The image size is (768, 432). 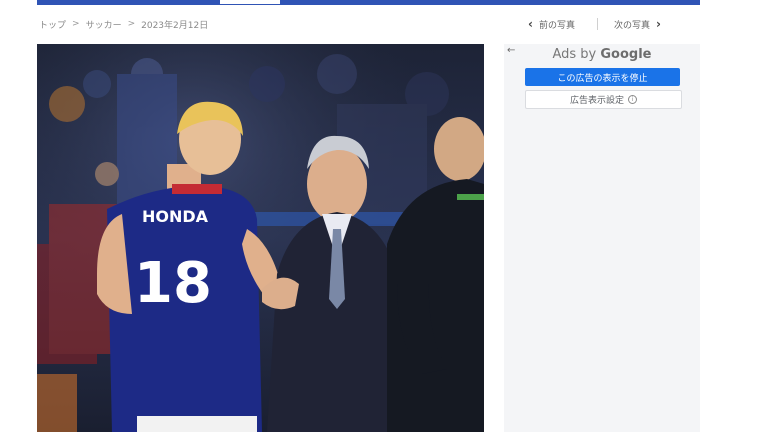 I want to click on breadcrumb: トップ > サッカー > 2023年2月12日, so click(x=123, y=24).